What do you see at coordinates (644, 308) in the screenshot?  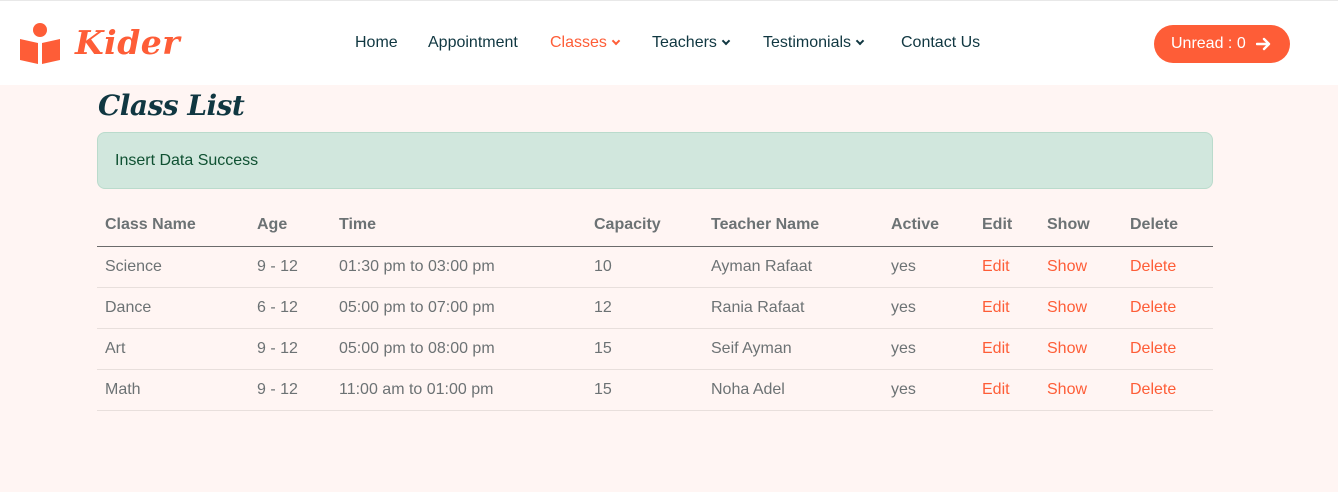 I see `cell-capacity: 12` at bounding box center [644, 308].